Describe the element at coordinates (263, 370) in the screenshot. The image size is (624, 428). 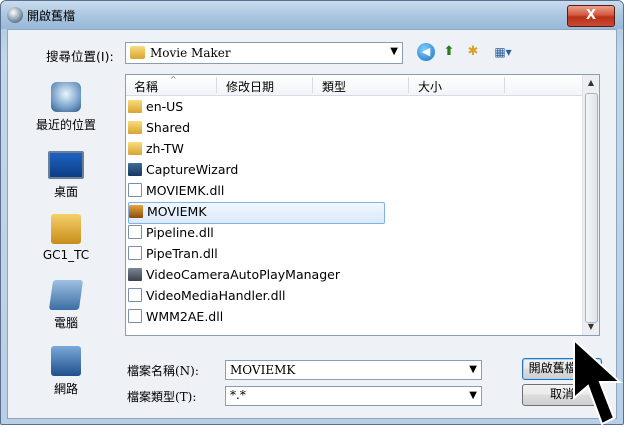
I see `filename-value: MOVIEMK` at that location.